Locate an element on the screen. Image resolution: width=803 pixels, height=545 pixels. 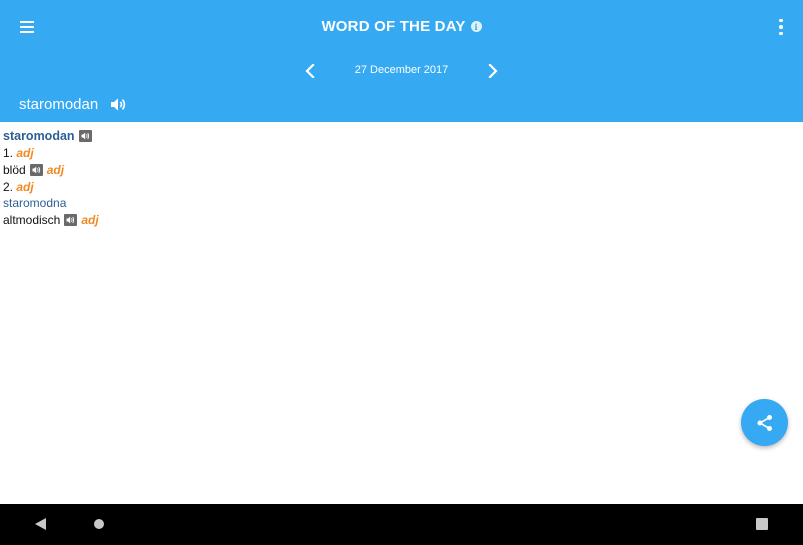
system-navigation-bar is located at coordinates (401, 524).